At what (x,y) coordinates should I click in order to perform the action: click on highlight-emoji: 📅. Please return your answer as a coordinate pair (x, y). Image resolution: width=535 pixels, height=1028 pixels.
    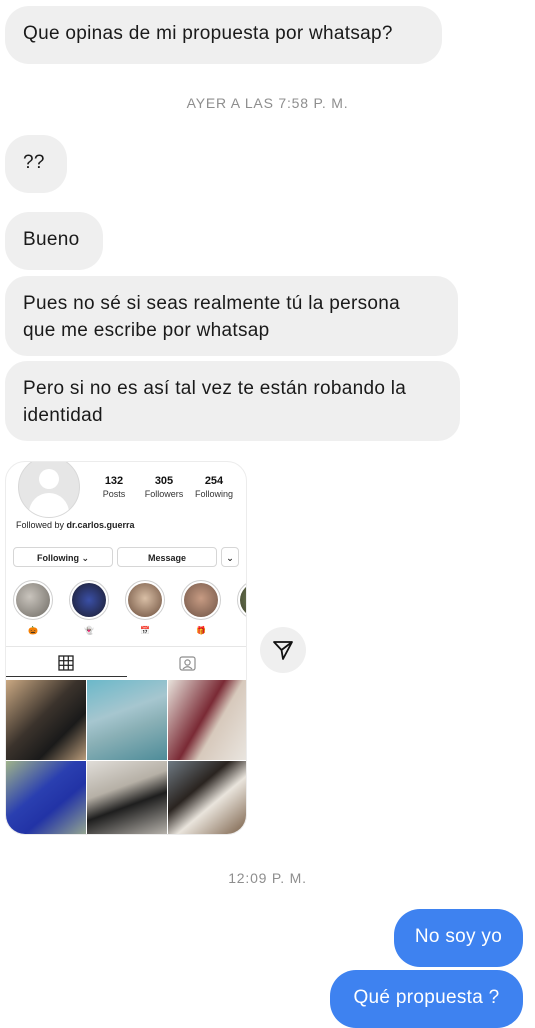
    Looking at the image, I should click on (145, 630).